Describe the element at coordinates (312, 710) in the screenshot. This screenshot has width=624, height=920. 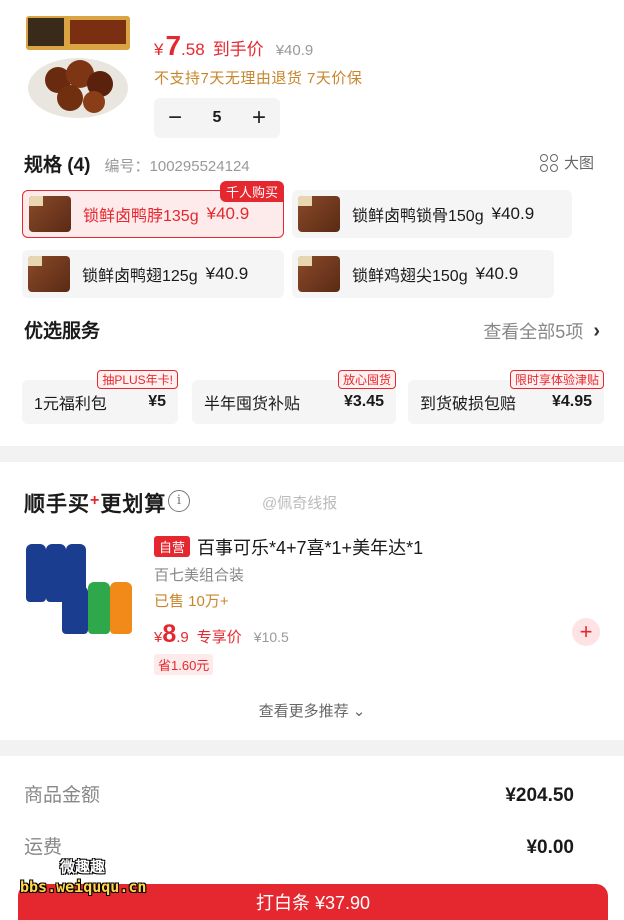
I see `more-recommendations: 查看更多推荐 ⌄` at that location.